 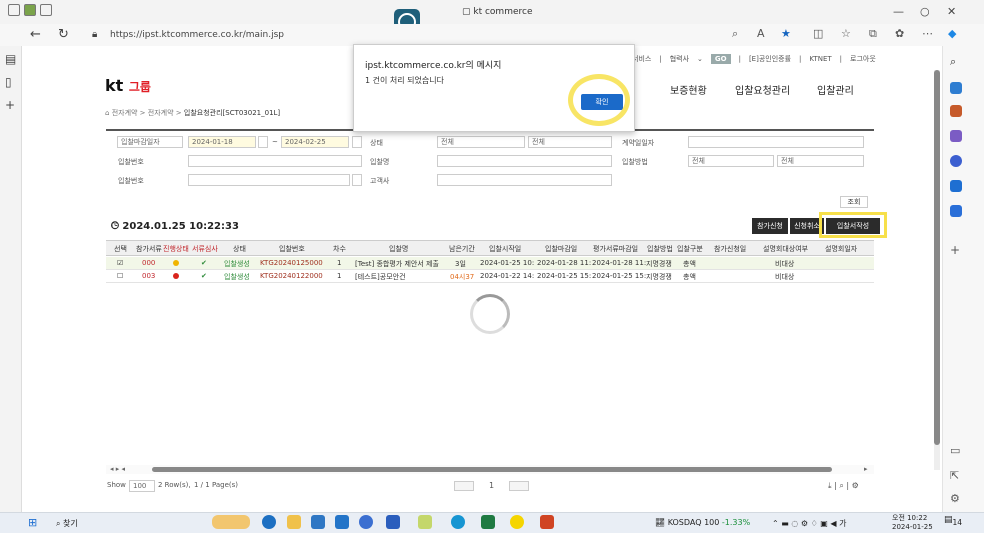 I want to click on briefing-cell: 비대상, so click(x=785, y=264).